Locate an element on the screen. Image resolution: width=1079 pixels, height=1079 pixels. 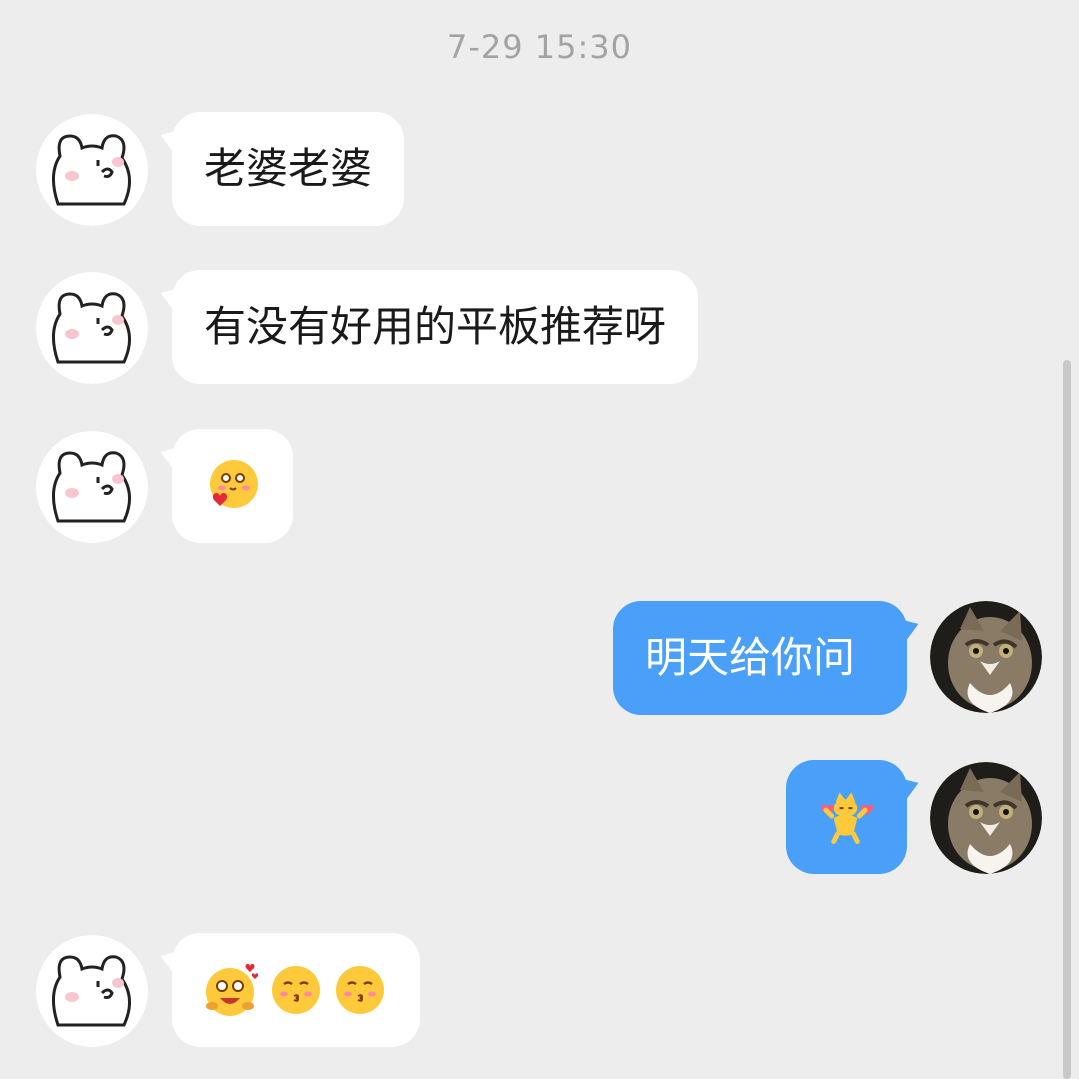
message-text: 有没有好用的平板推荐呀 is located at coordinates (435, 326).